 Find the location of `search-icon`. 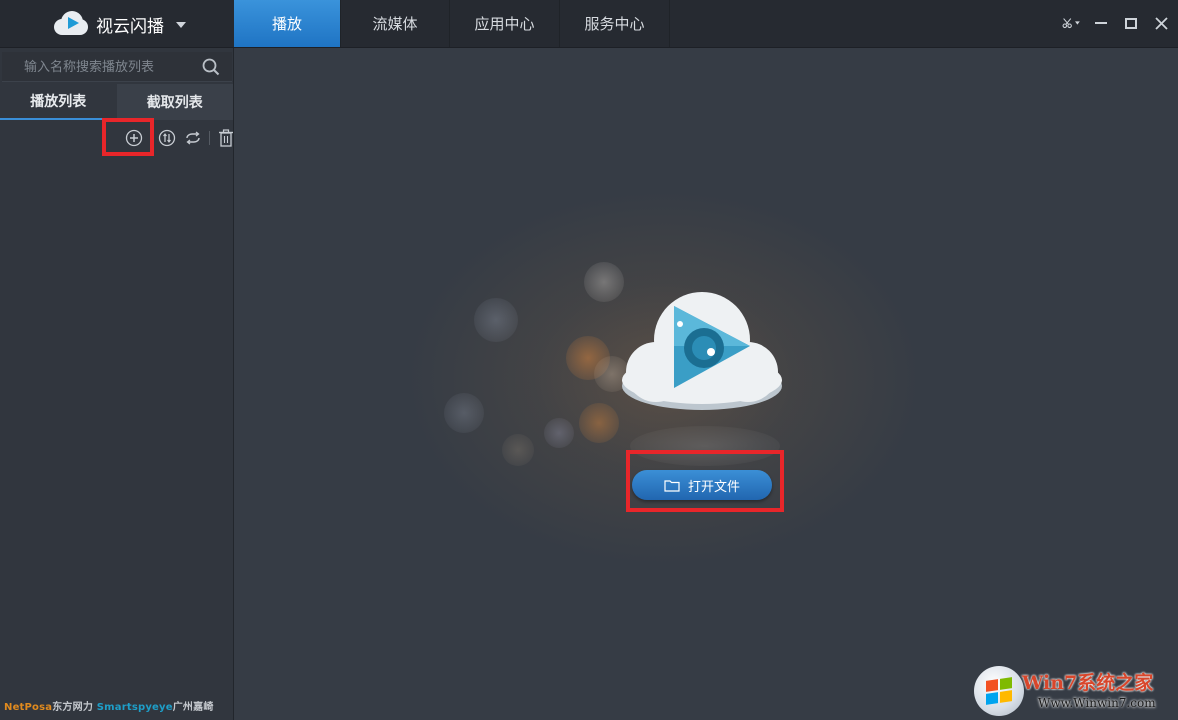

search-icon is located at coordinates (211, 67).